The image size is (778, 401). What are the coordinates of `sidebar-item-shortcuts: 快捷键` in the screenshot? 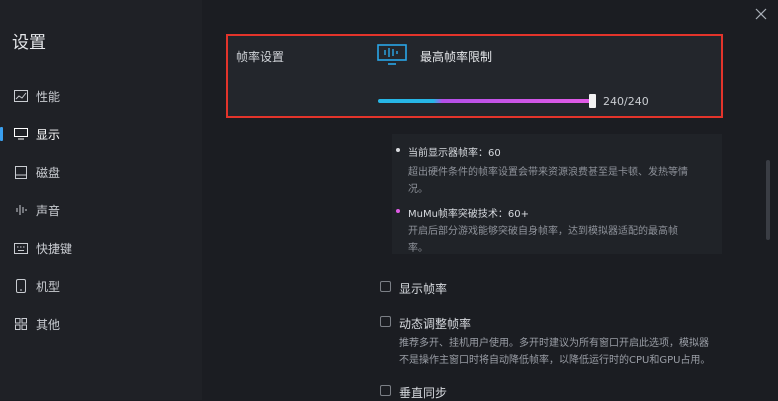 It's located at (101, 248).